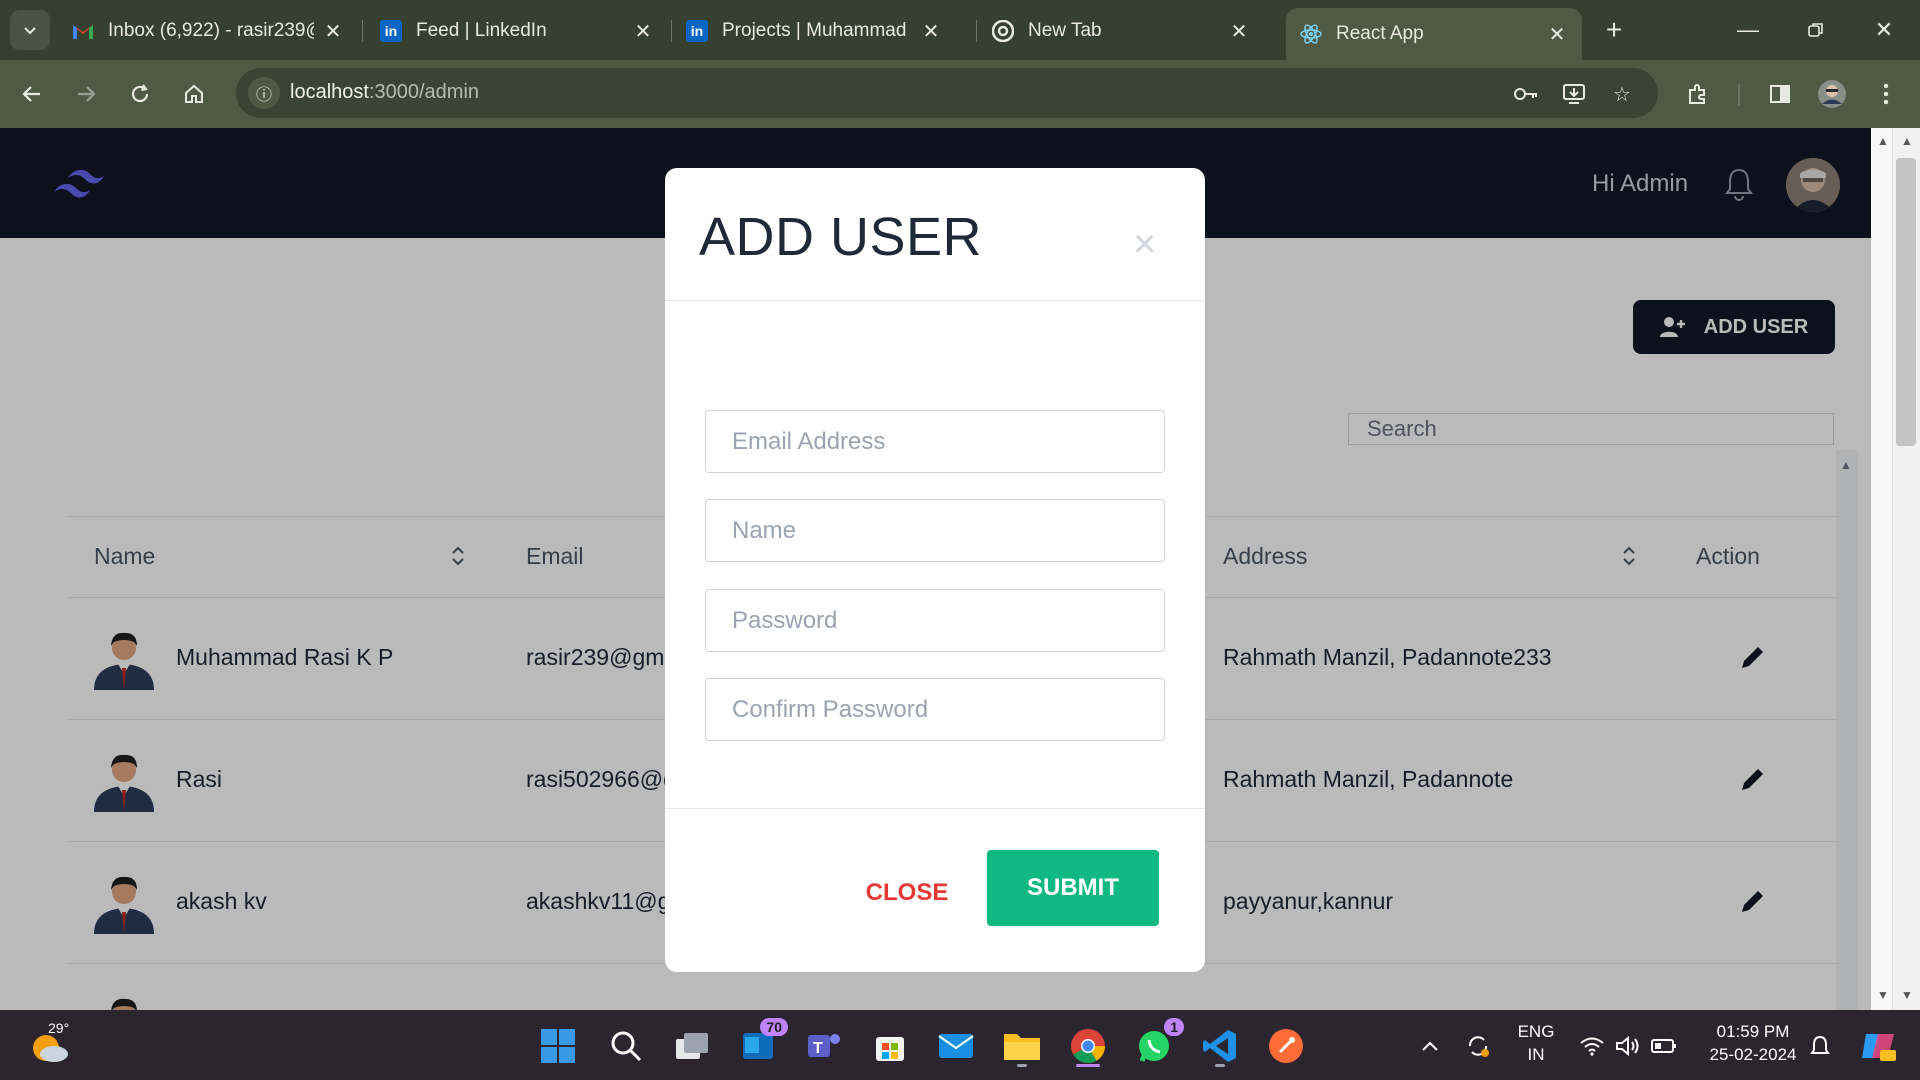 The image size is (1920, 1080). I want to click on close-window-button: ✕, so click(1884, 30).